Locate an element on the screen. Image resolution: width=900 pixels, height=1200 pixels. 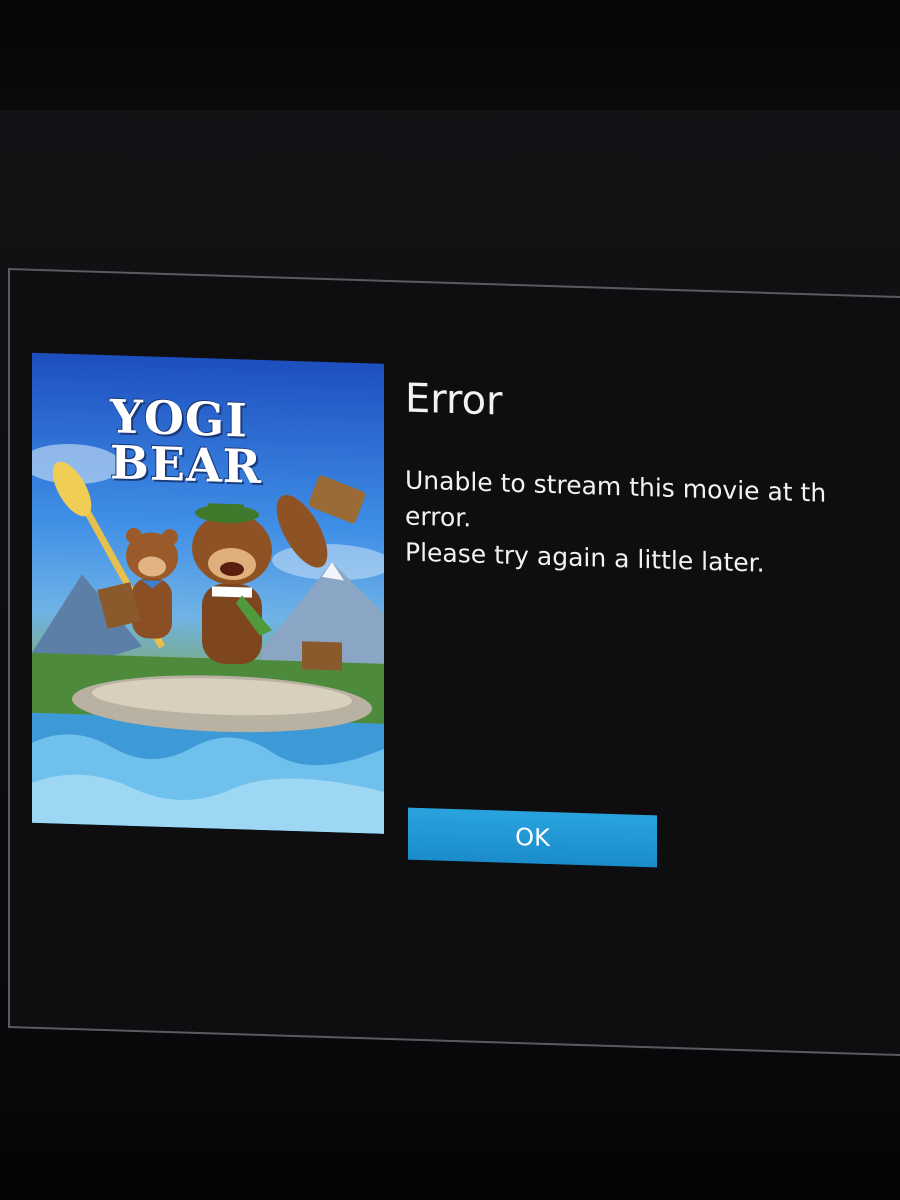
poster-title: YOGI BEAR is located at coordinates (186, 441).